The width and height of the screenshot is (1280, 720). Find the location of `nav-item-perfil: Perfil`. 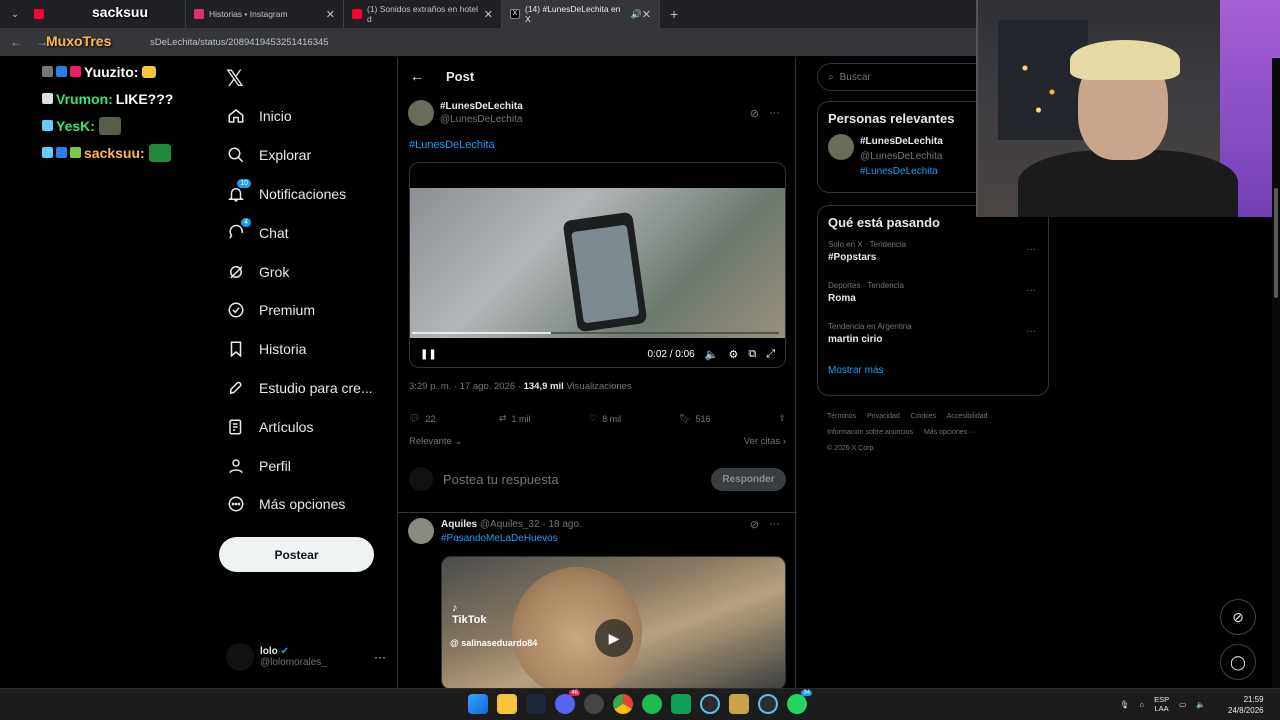

nav-item-perfil: Perfil is located at coordinates (306, 465).